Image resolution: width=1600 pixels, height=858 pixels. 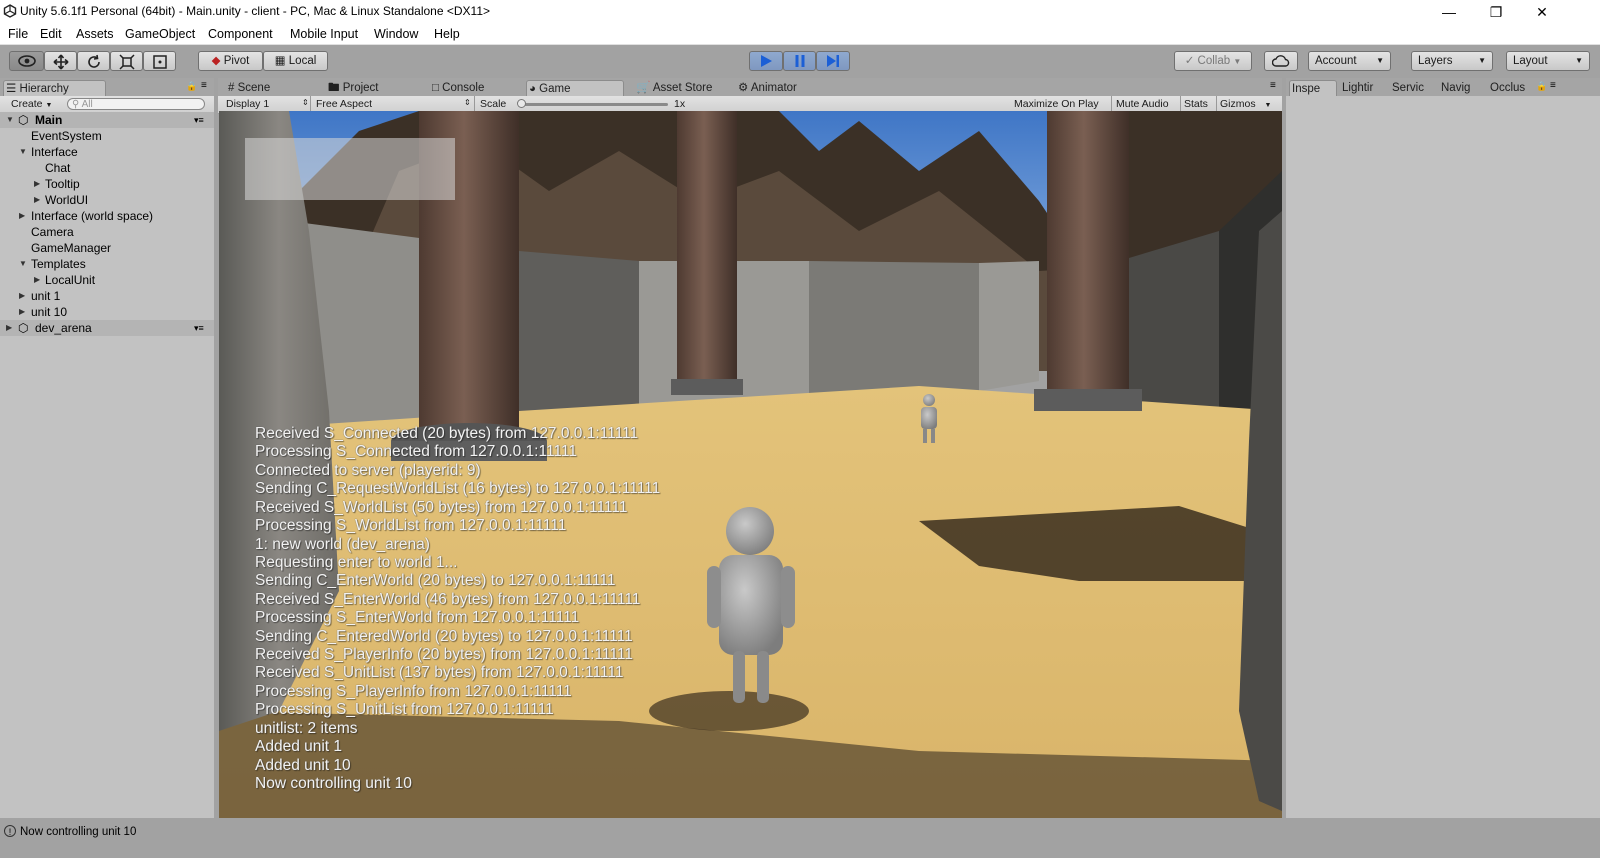 I want to click on restore-button: ❐, so click(x=1496, y=12).